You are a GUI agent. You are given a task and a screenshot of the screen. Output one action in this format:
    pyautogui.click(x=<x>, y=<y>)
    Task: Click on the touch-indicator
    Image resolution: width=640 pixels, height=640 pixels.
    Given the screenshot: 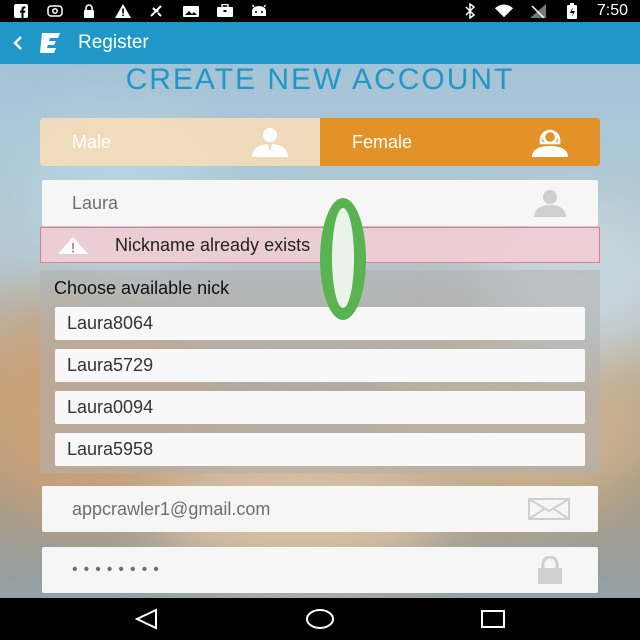 What is the action you would take?
    pyautogui.click(x=343, y=259)
    